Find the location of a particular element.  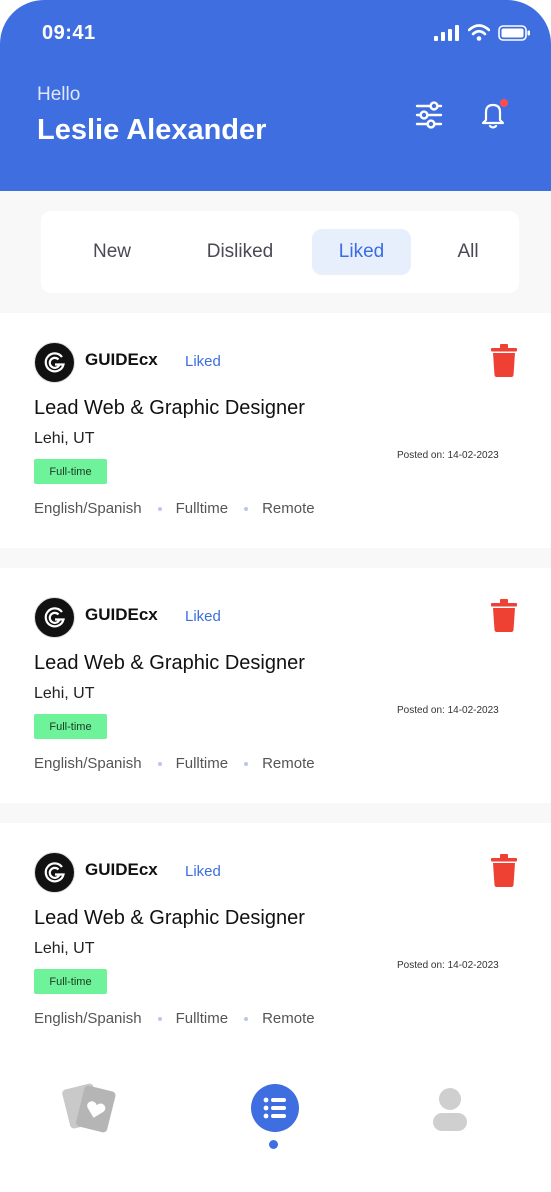

bottom-nav is located at coordinates (275, 1121).